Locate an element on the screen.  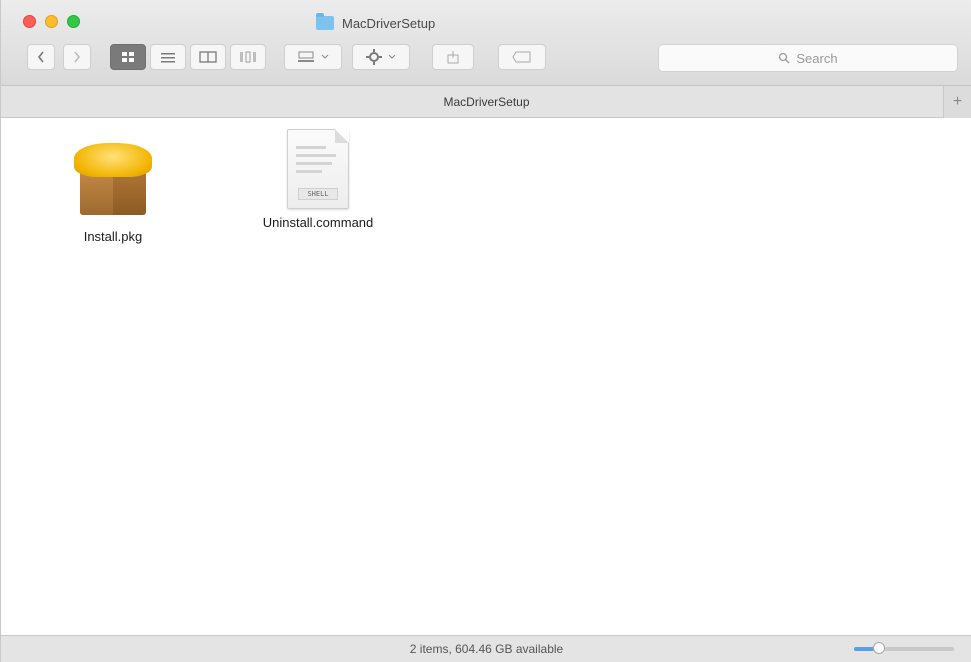
chevron-left-icon is located at coordinates (40, 57).